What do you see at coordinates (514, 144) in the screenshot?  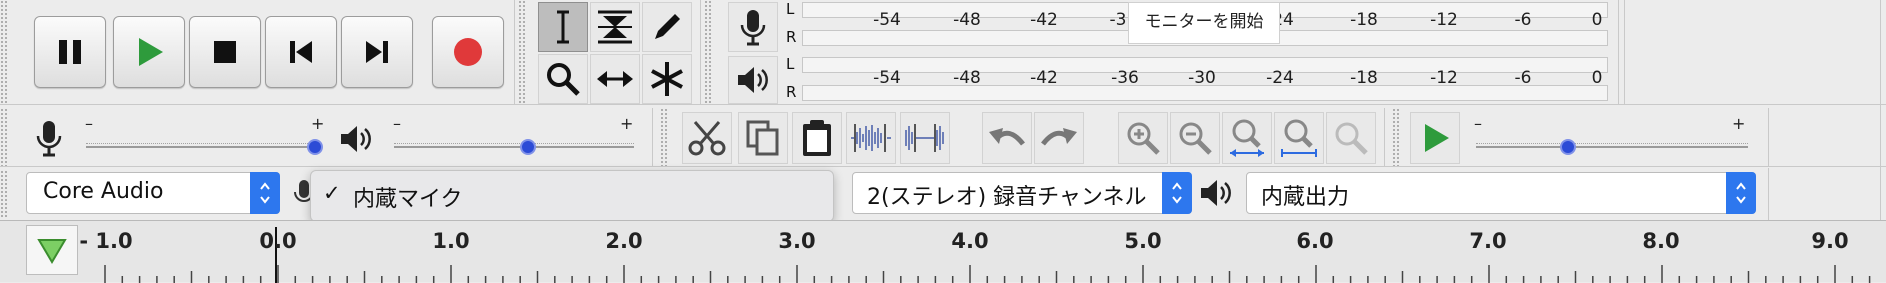 I see `playback-volume-ruler` at bounding box center [514, 144].